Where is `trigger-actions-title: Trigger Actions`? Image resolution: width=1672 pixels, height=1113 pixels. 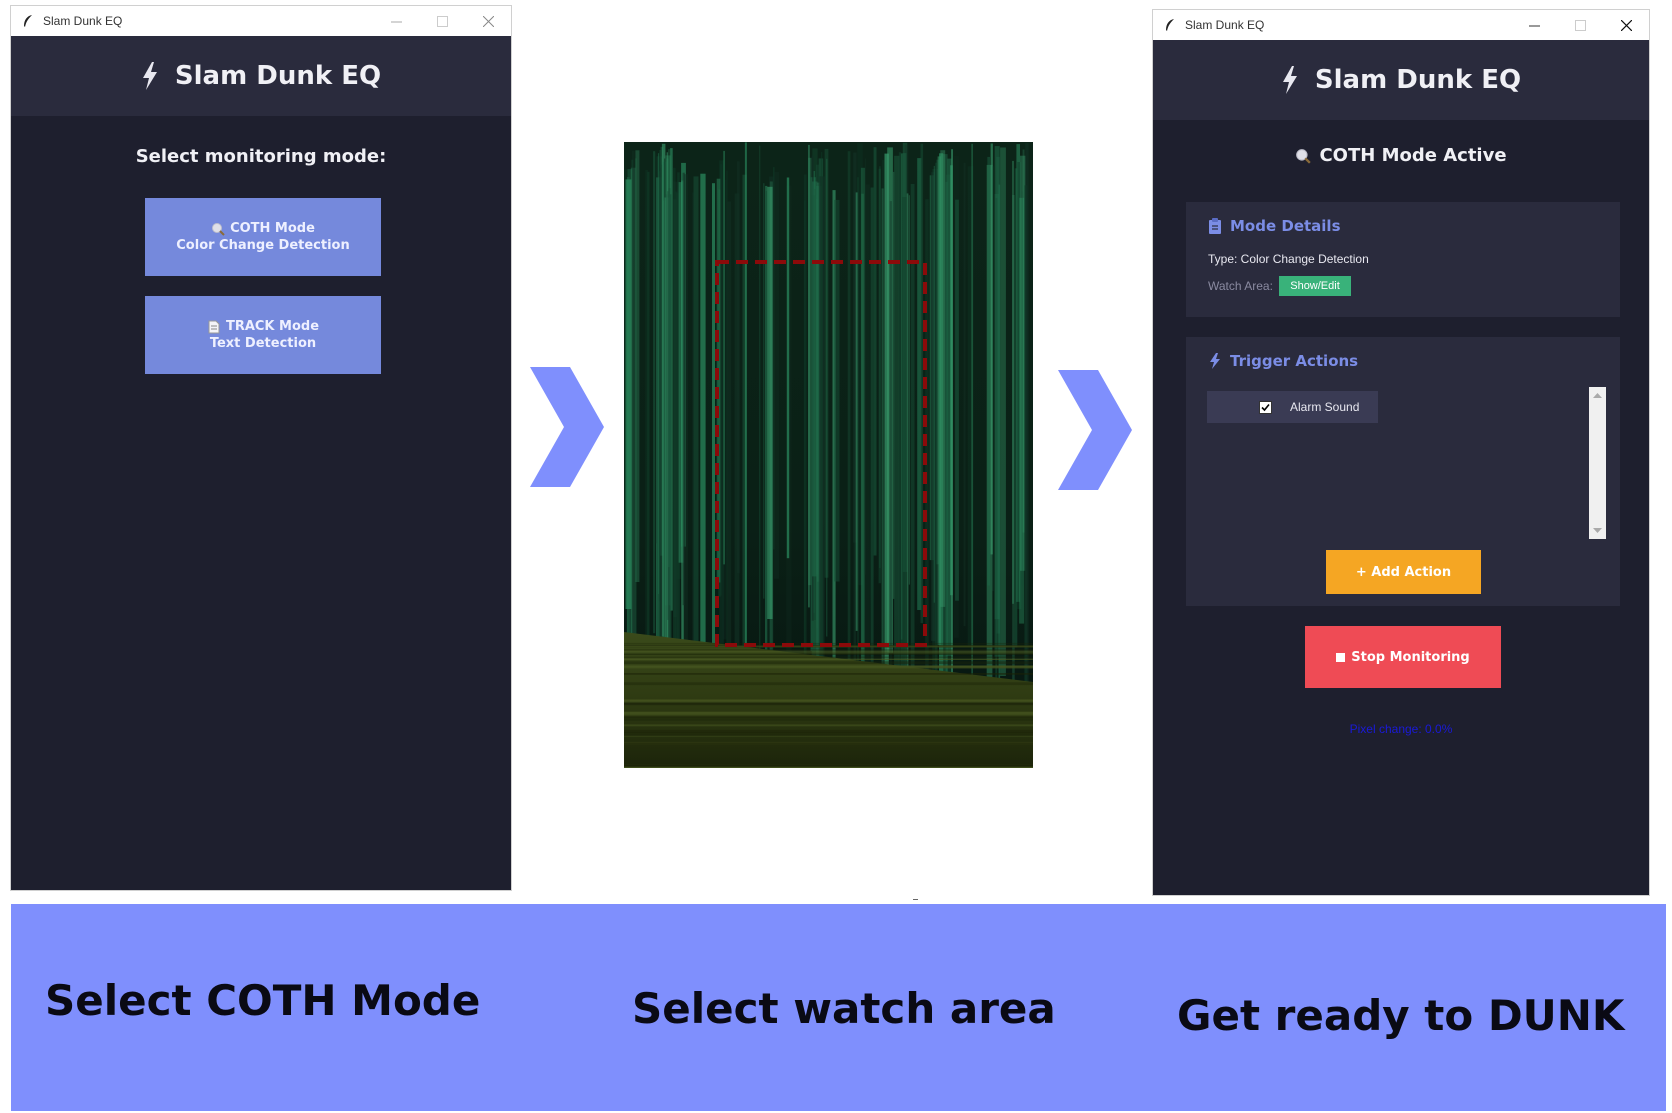
trigger-actions-title: Trigger Actions is located at coordinates (1294, 361).